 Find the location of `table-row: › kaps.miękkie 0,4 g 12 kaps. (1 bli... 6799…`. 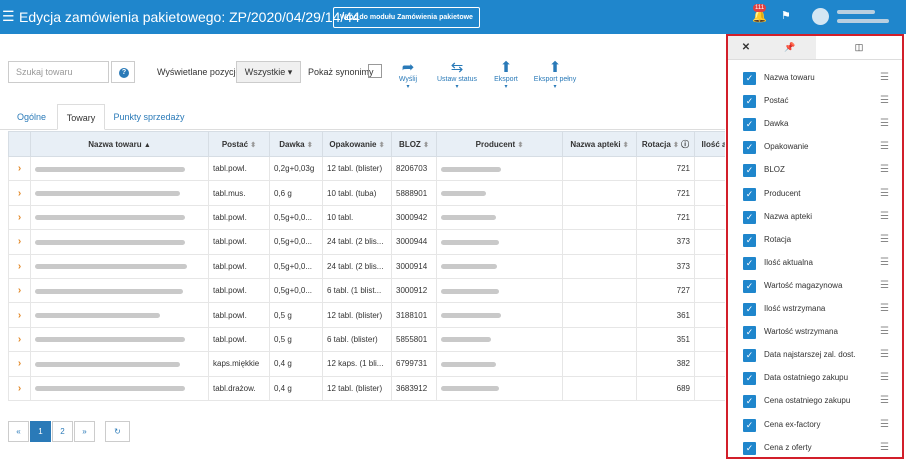

table-row: › kaps.miękkie 0,4 g 12 kaps. (1 bli... 6799… is located at coordinates (366, 364).